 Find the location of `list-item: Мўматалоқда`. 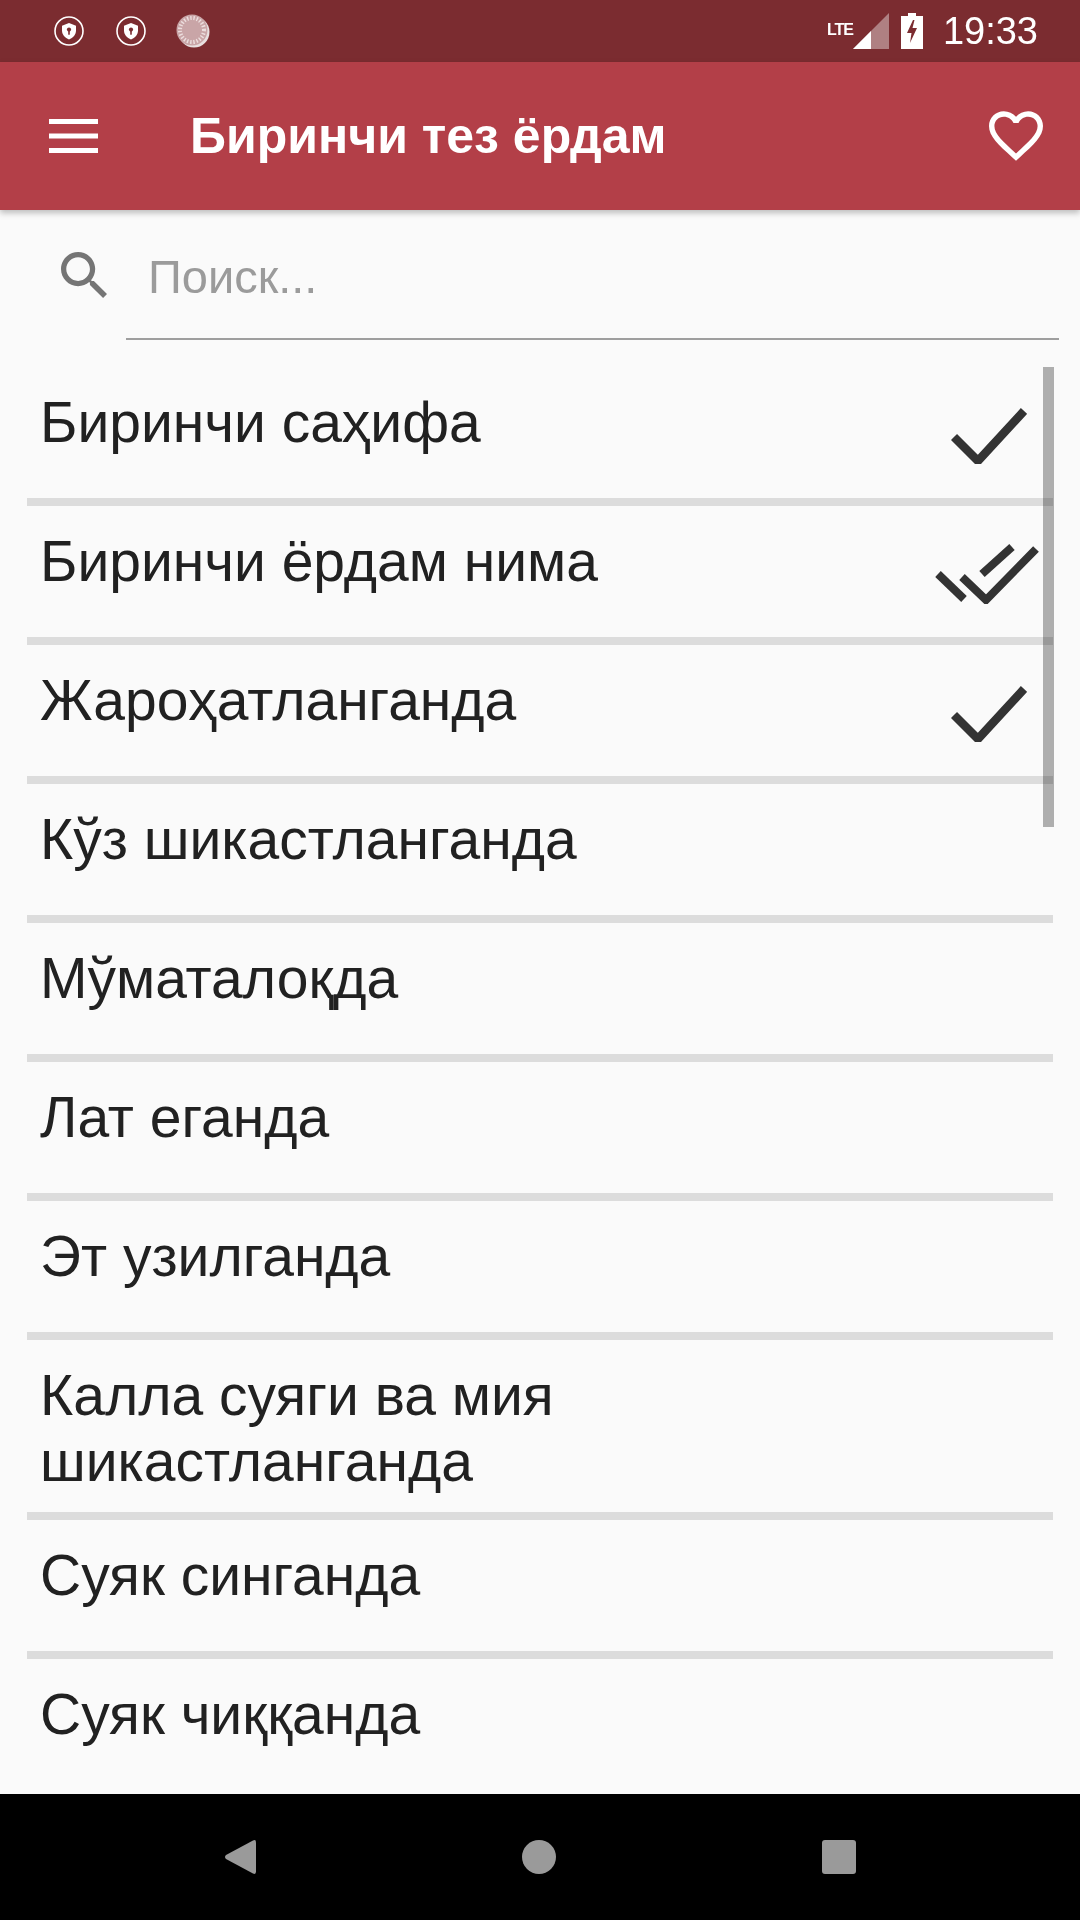

list-item: Мўматалоқда is located at coordinates (540, 988).